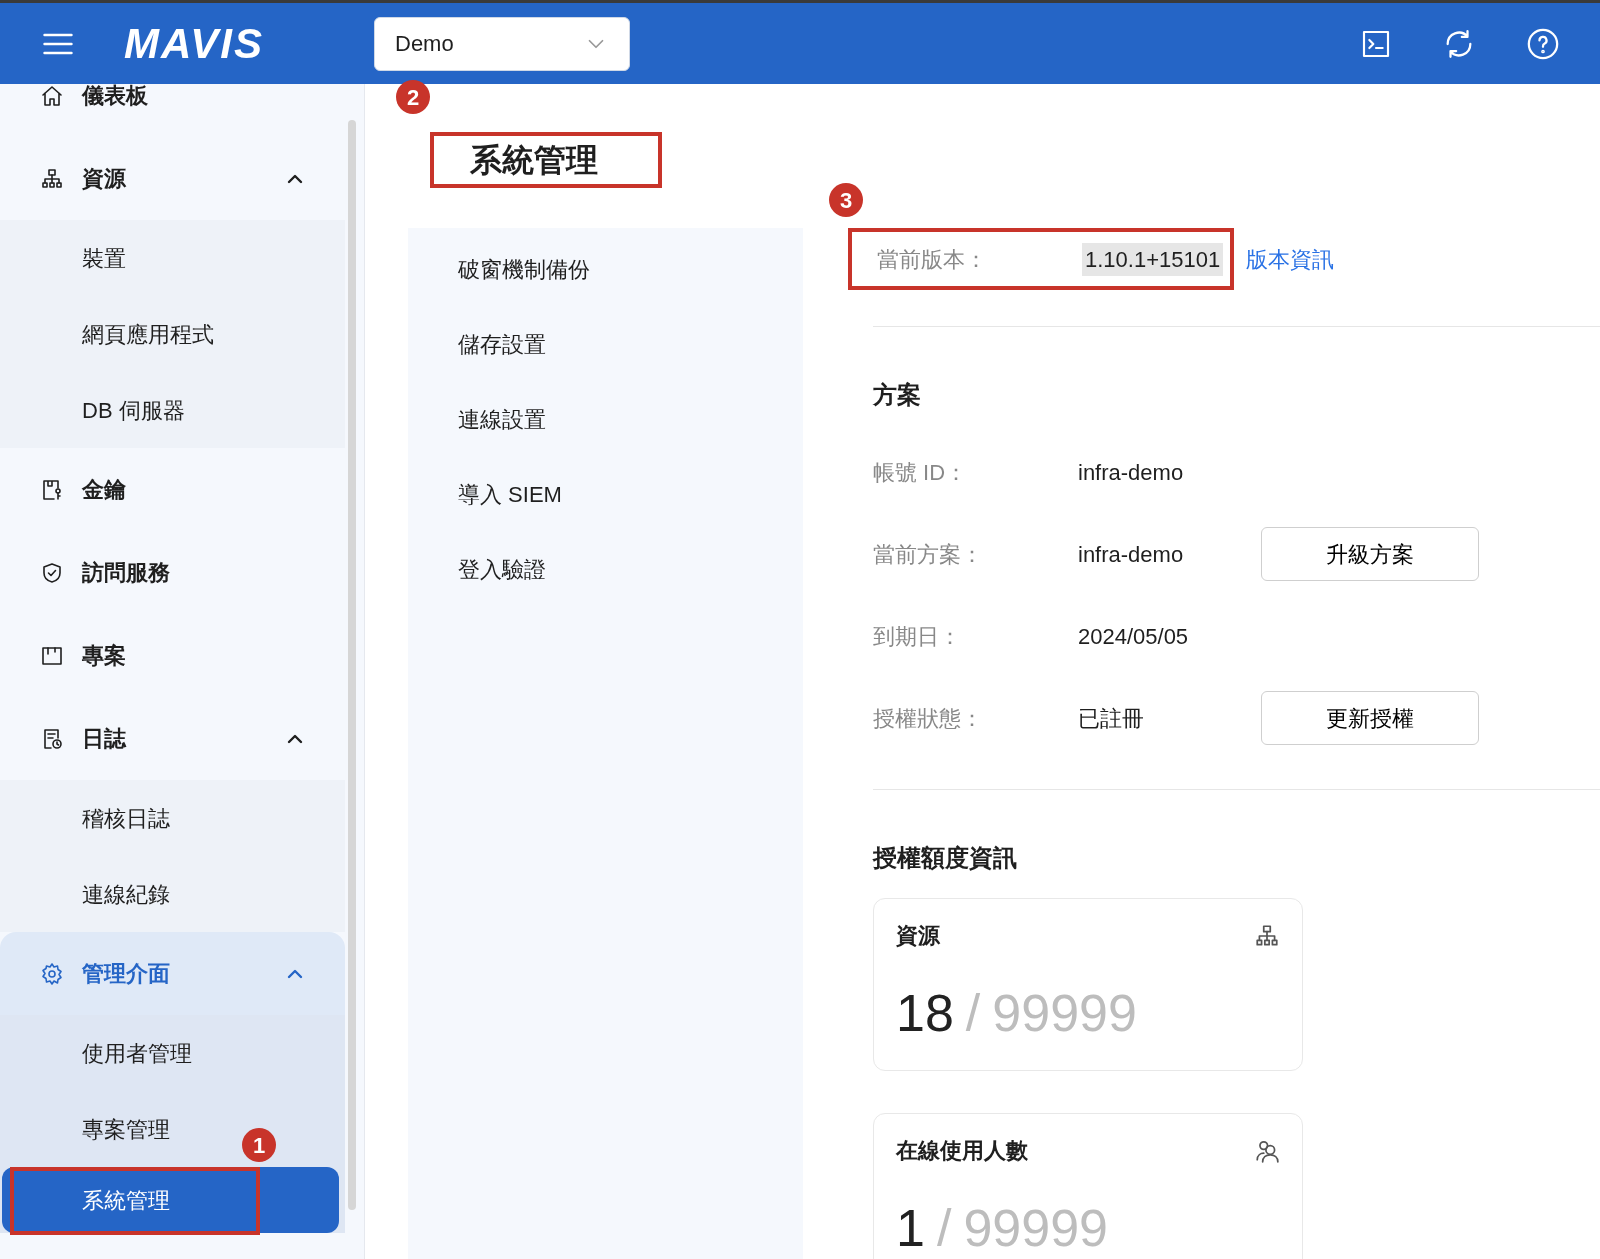 The width and height of the screenshot is (1600, 1259). What do you see at coordinates (133, 410) in the screenshot?
I see `sidebar-subitem: DB 伺服器` at bounding box center [133, 410].